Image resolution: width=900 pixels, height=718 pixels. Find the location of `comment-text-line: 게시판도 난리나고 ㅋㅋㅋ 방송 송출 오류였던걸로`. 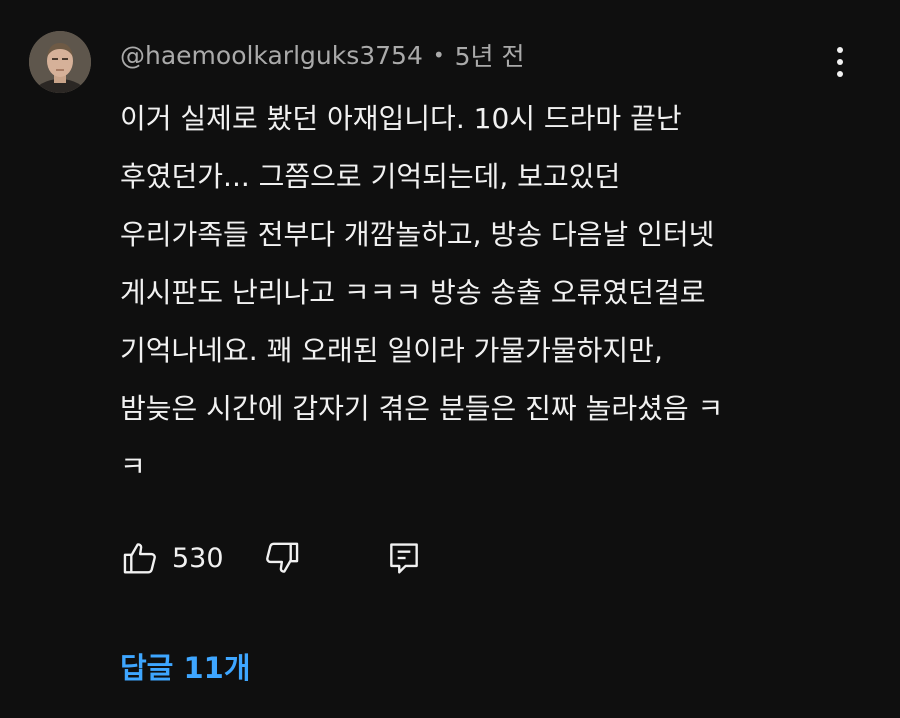

comment-text-line: 게시판도 난리나고 ㅋㅋㅋ 방송 송출 오류였던걸로 is located at coordinates (413, 292).